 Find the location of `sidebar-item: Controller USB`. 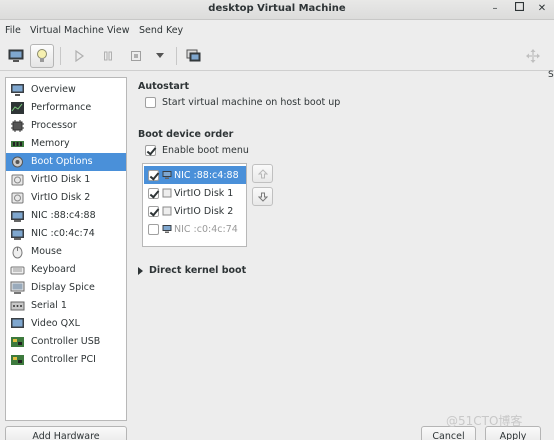

sidebar-item: Controller USB is located at coordinates (66, 342).